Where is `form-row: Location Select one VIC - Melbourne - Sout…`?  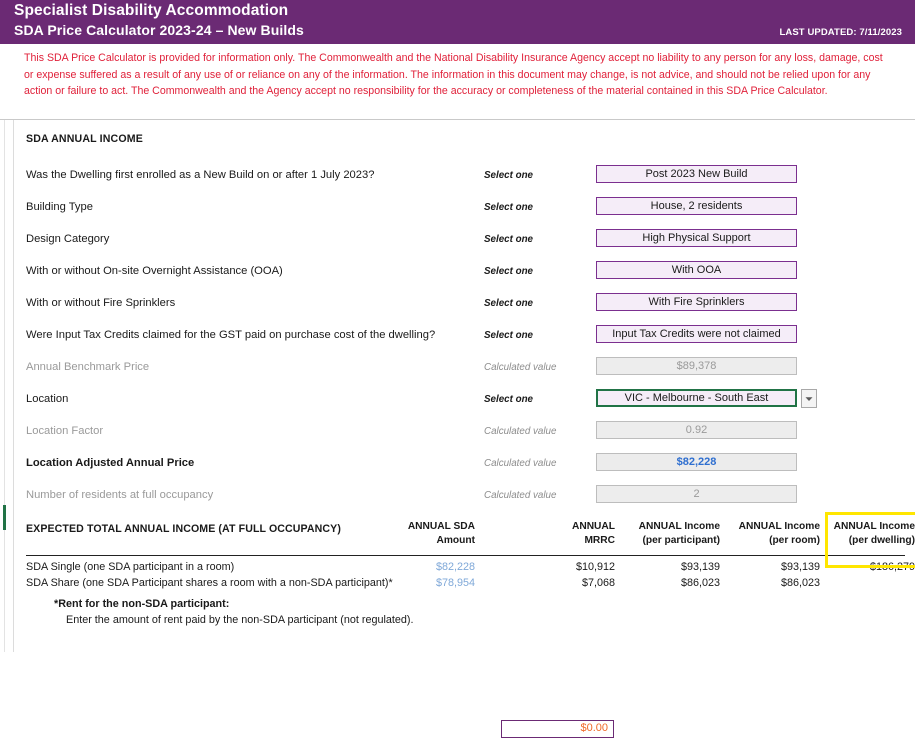 form-row: Location Select one VIC - Melbourne - Sout… is located at coordinates (464, 401).